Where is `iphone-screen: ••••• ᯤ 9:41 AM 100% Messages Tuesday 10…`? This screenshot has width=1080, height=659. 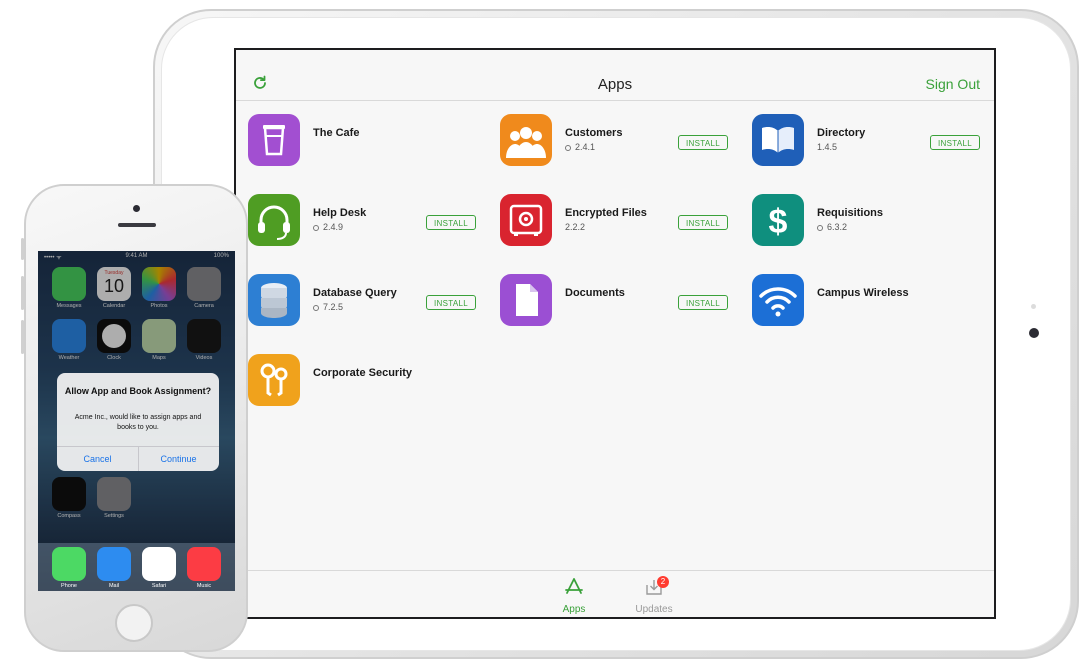
iphone-screen: ••••• ᯤ 9:41 AM 100% Messages Tuesday 10… is located at coordinates (136, 421).